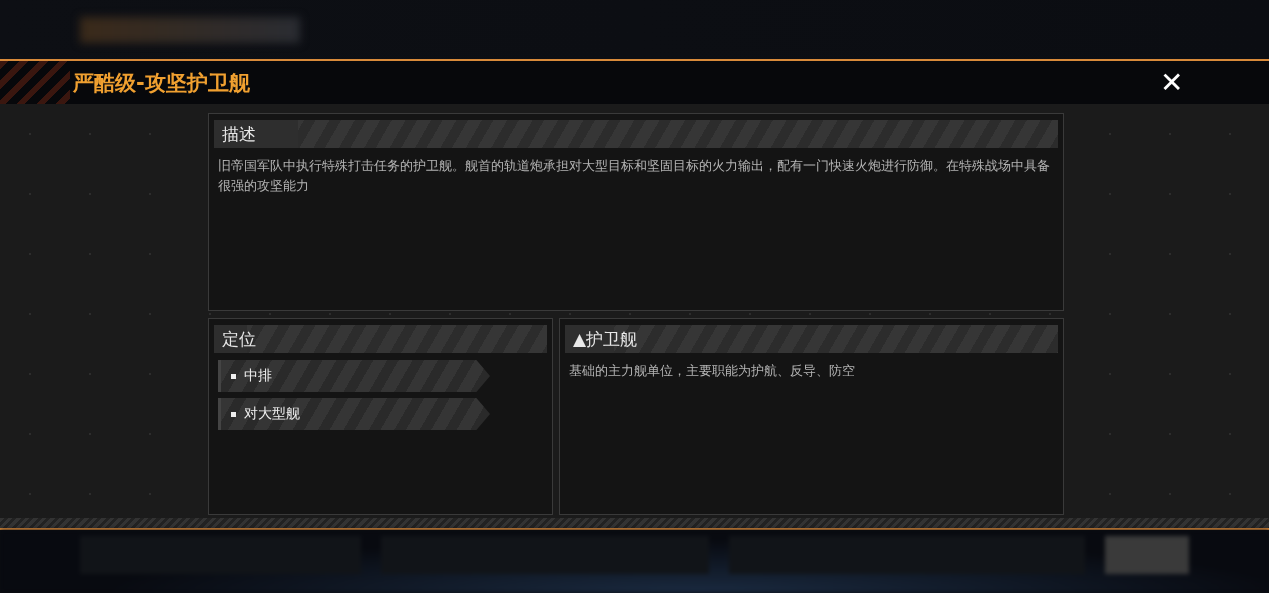  I want to click on dialog-title: 严酷级-攻坚护卫舰, so click(162, 83).